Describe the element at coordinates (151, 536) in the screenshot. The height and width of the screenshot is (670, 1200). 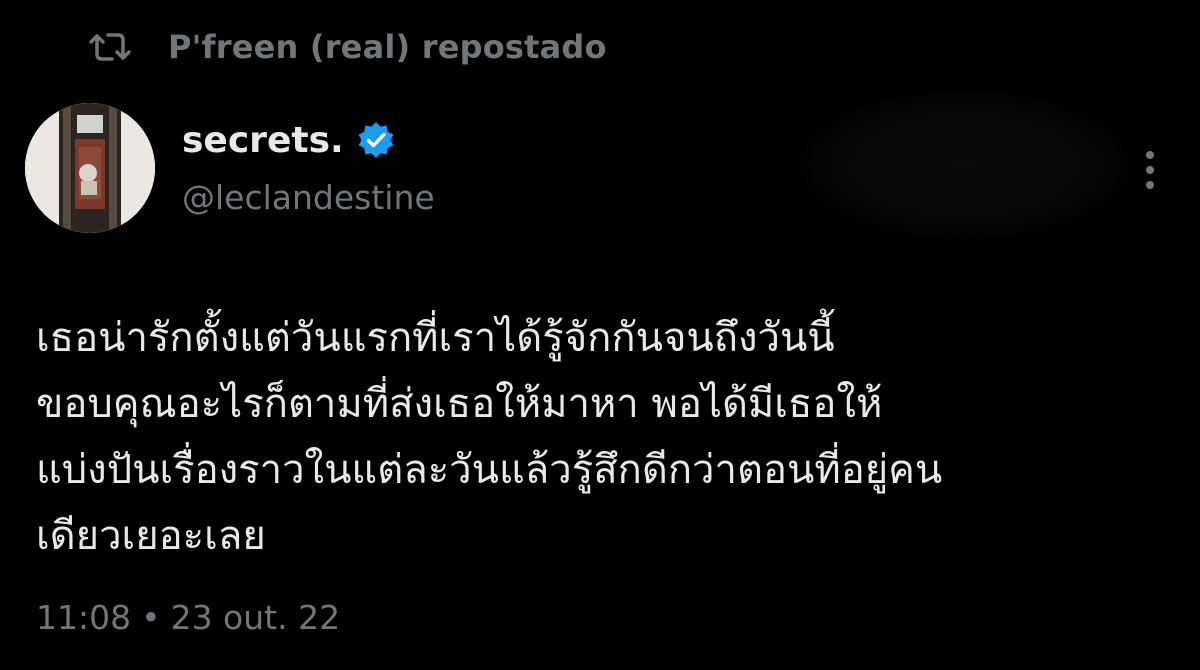
I see `tweet-line: เดียวเยอะเลย` at that location.